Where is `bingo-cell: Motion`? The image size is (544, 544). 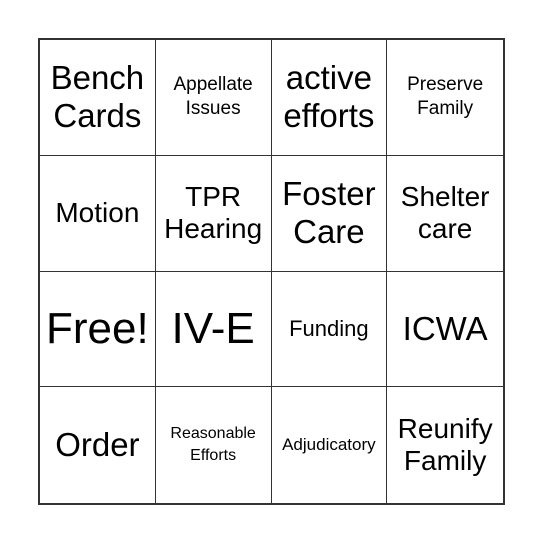
bingo-cell: Motion is located at coordinates (98, 213).